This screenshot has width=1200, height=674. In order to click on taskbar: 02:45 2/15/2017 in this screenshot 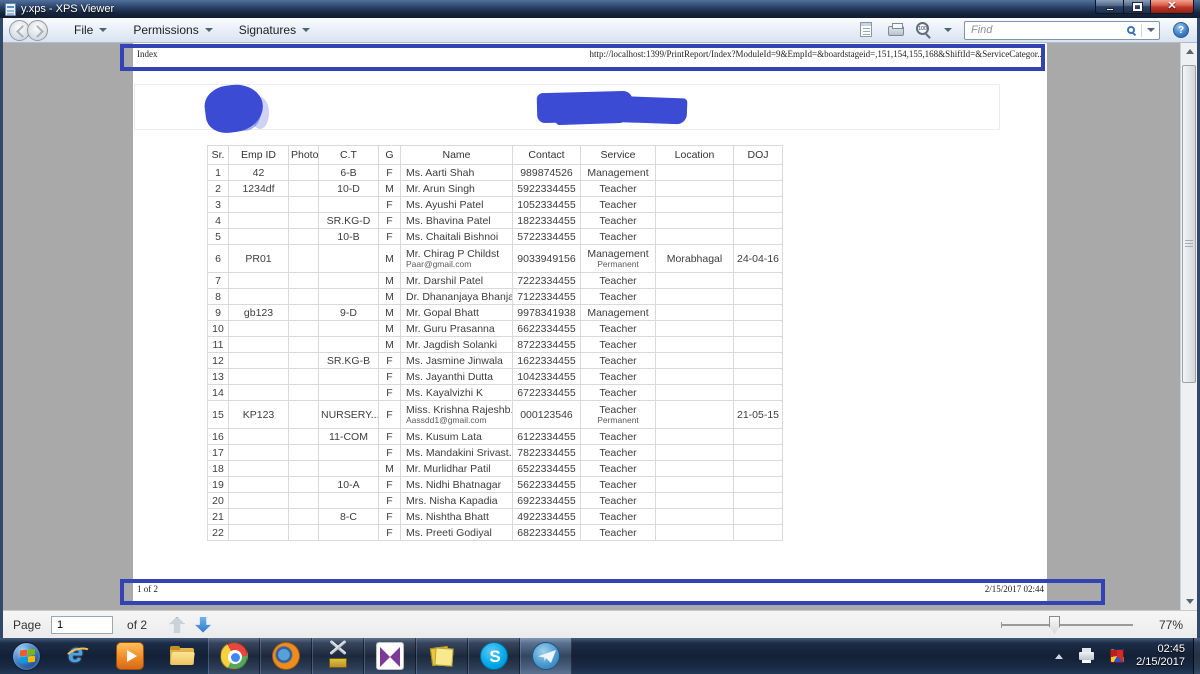, I will do `click(600, 656)`.